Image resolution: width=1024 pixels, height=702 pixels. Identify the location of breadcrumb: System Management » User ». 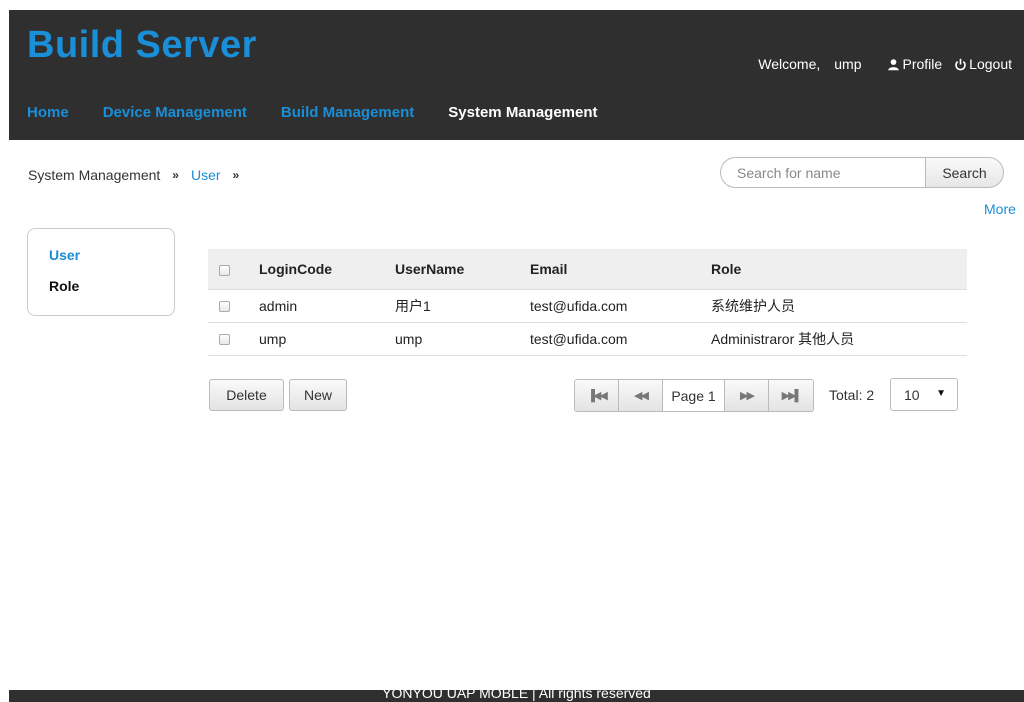
(133, 175).